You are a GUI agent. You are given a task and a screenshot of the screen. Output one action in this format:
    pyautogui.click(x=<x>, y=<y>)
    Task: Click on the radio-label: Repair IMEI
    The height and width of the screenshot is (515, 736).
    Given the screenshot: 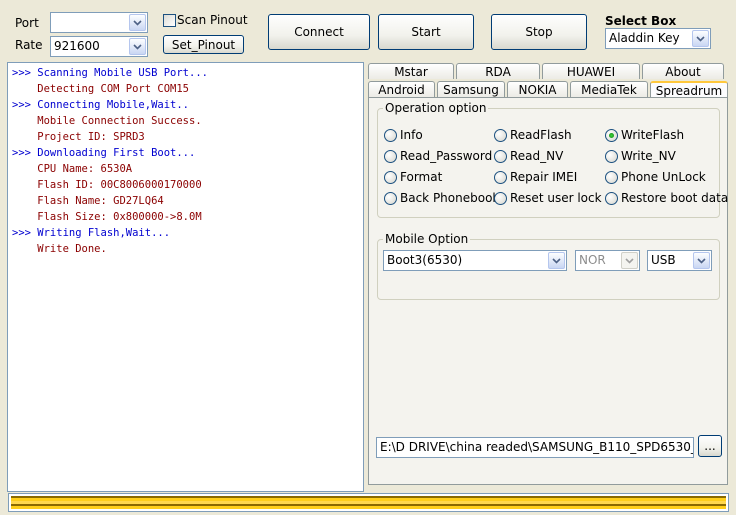 What is the action you would take?
    pyautogui.click(x=544, y=177)
    